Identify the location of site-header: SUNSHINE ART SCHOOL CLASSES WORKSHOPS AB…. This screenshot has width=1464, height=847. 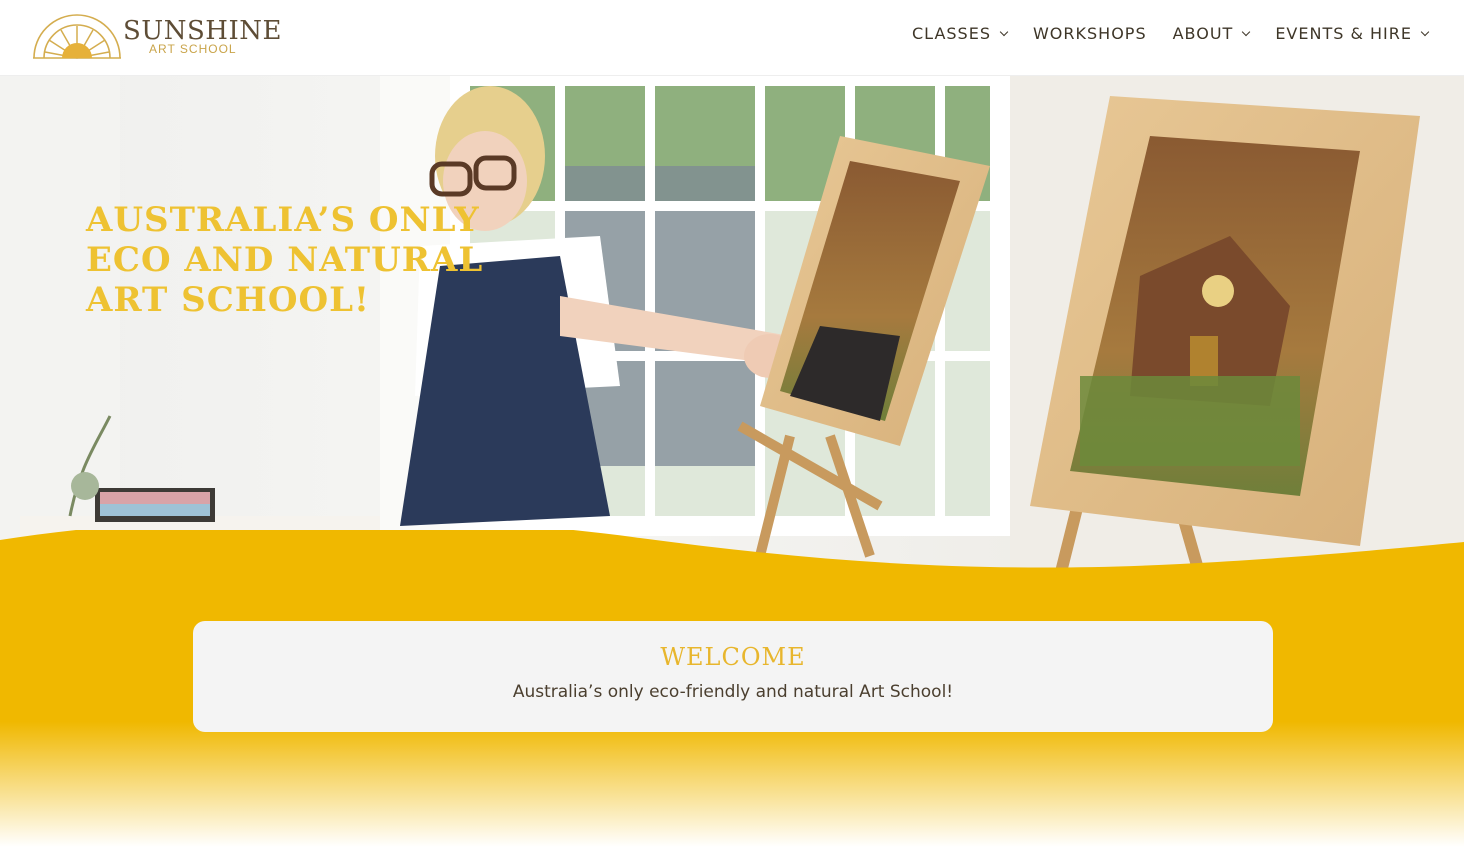
(732, 38).